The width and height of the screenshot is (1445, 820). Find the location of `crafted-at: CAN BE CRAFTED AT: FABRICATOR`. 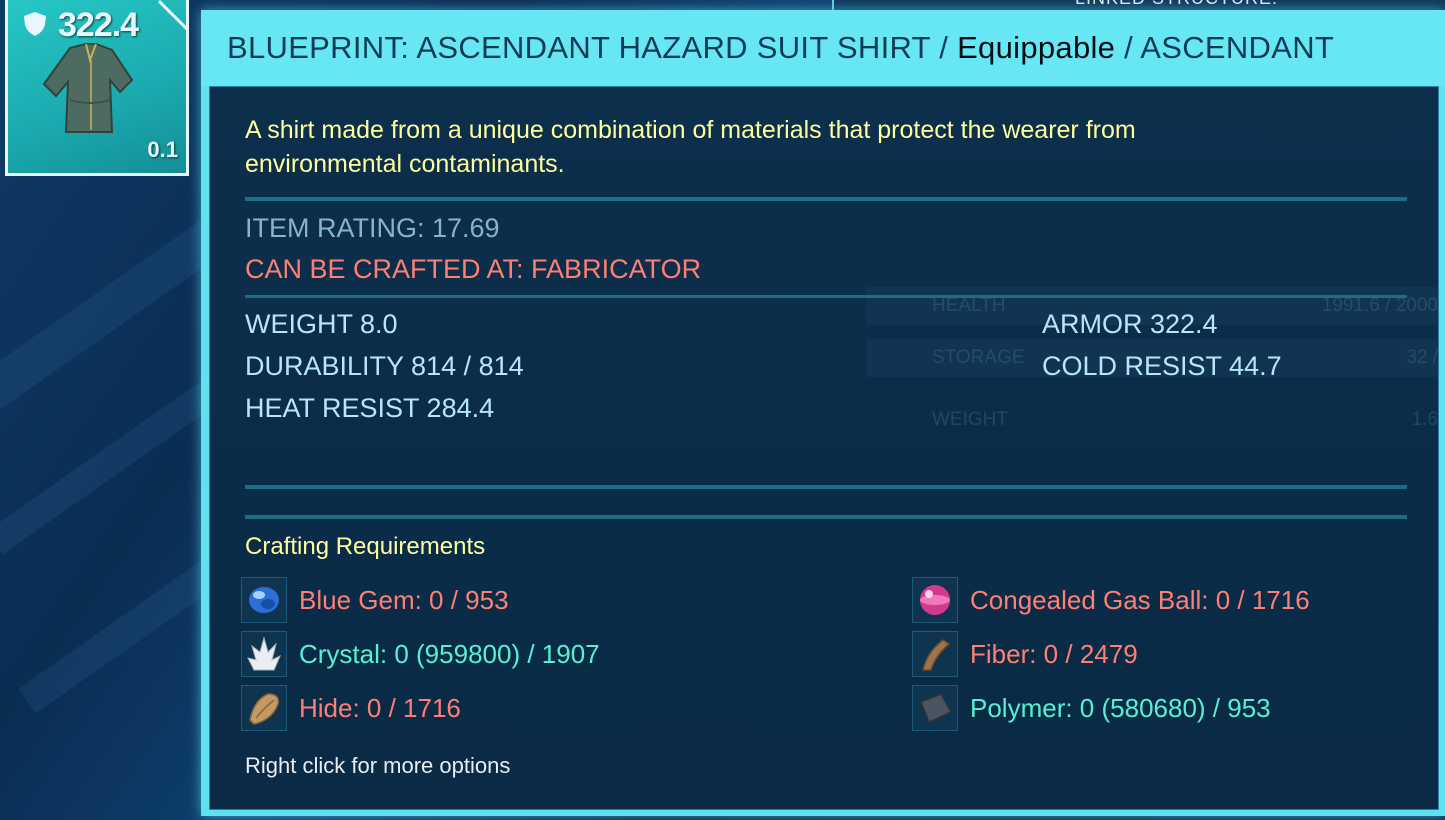

crafted-at: CAN BE CRAFTED AT: FABRICATOR is located at coordinates (473, 269).